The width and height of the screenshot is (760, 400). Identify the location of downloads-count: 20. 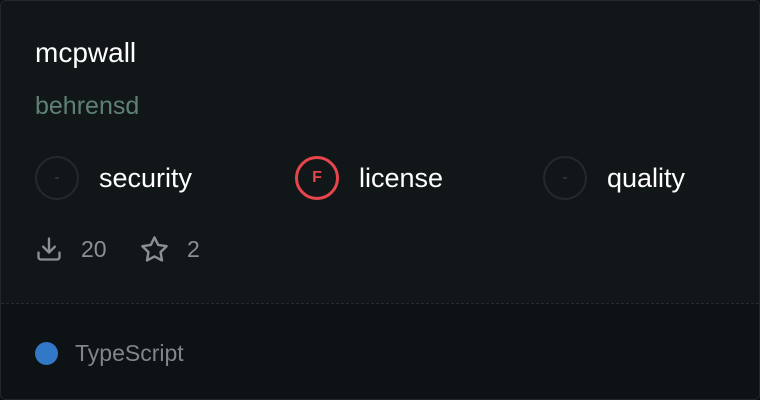
(94, 248).